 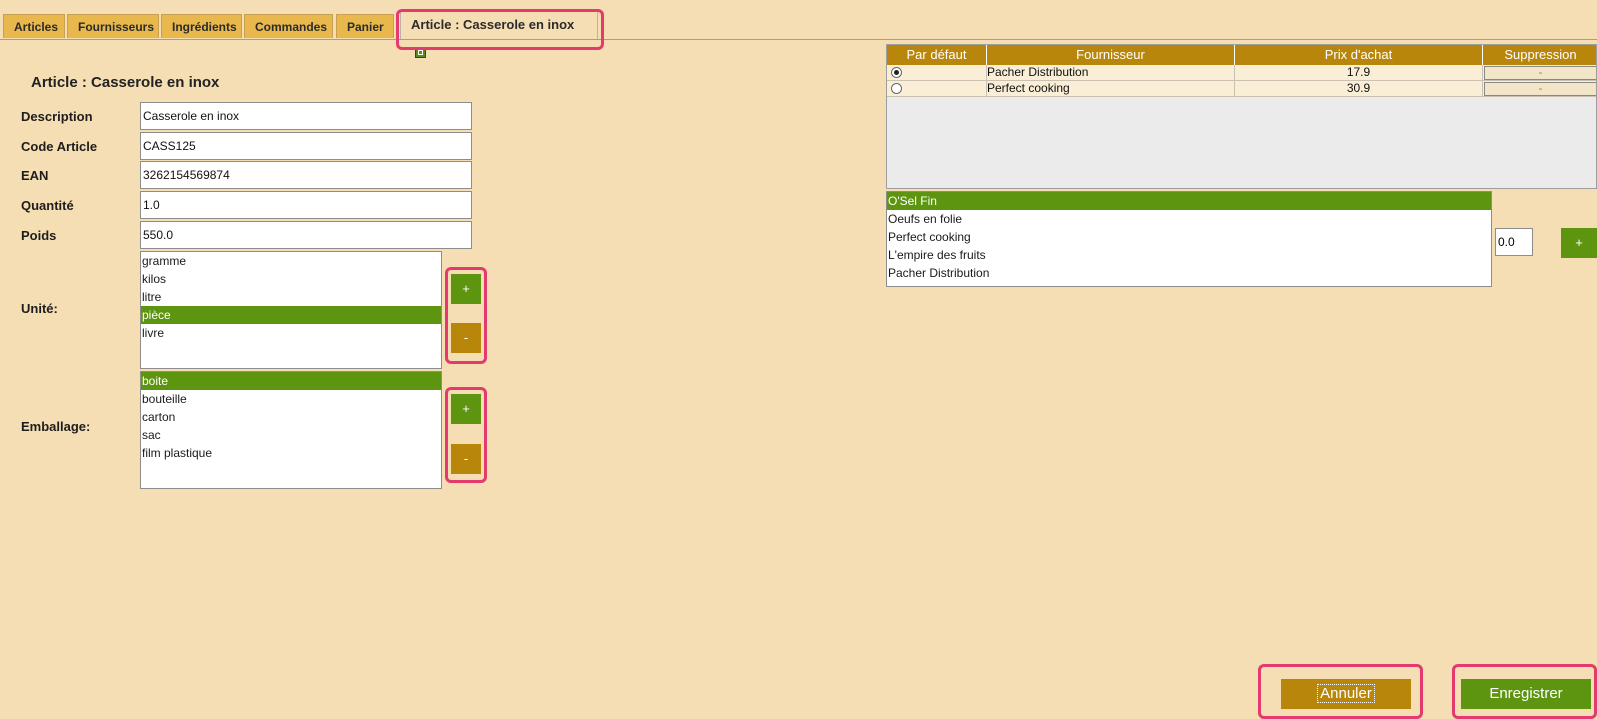 I want to click on list-item: Perfect cooking, so click(x=1189, y=237).